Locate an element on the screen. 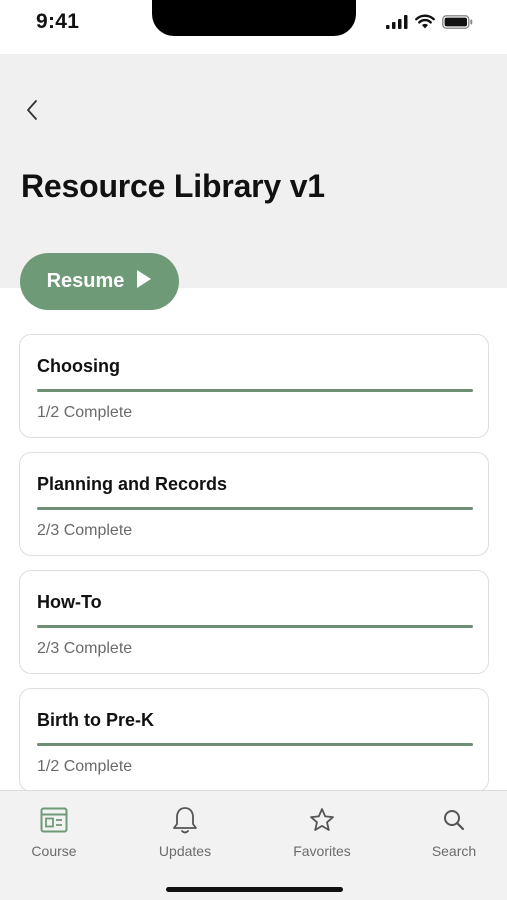 This screenshot has height=900, width=507. status-icons is located at coordinates (429, 24).